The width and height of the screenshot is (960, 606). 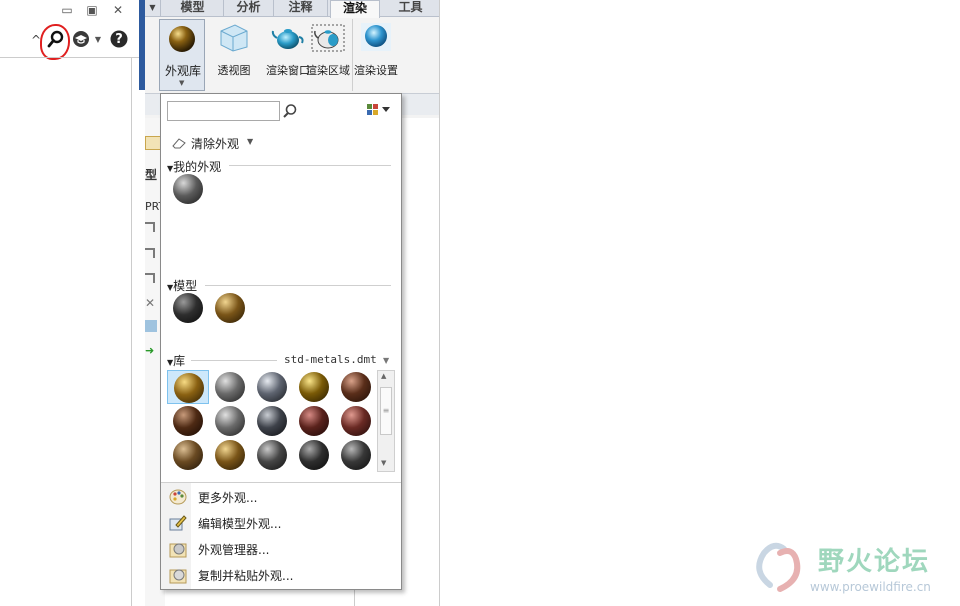 I want to click on insert-arrow-icon: ➜, so click(x=149, y=350).